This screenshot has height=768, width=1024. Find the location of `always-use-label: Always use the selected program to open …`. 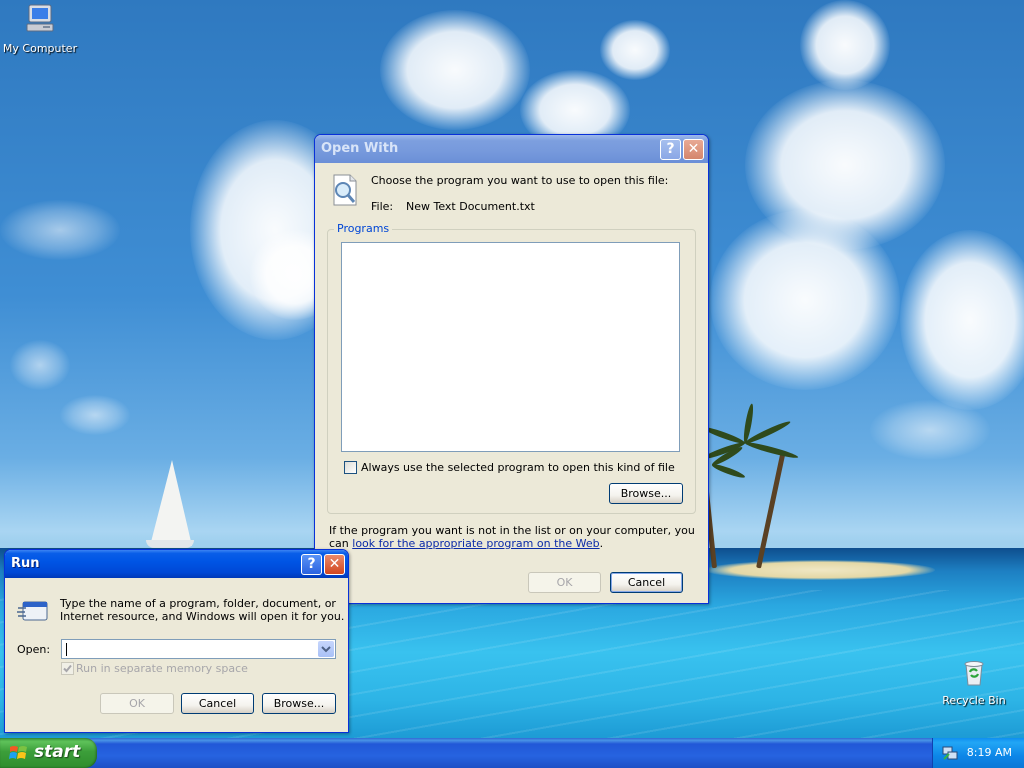

always-use-label: Always use the selected program to open … is located at coordinates (518, 467).